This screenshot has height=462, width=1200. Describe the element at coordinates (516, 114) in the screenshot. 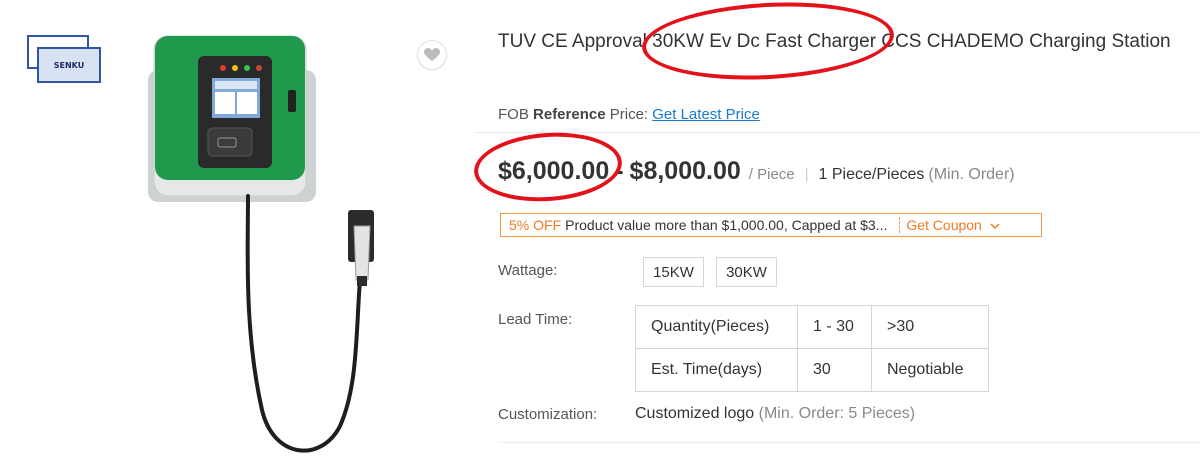

I see `fob-prefix: FOB` at that location.